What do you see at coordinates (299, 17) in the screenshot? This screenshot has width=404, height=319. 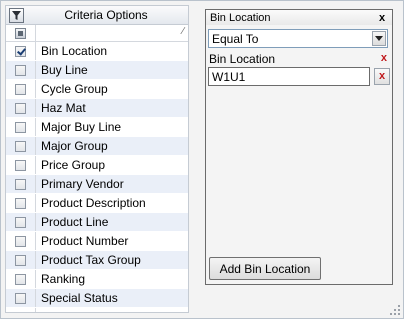 I see `panel-header: Bin Location x` at bounding box center [299, 17].